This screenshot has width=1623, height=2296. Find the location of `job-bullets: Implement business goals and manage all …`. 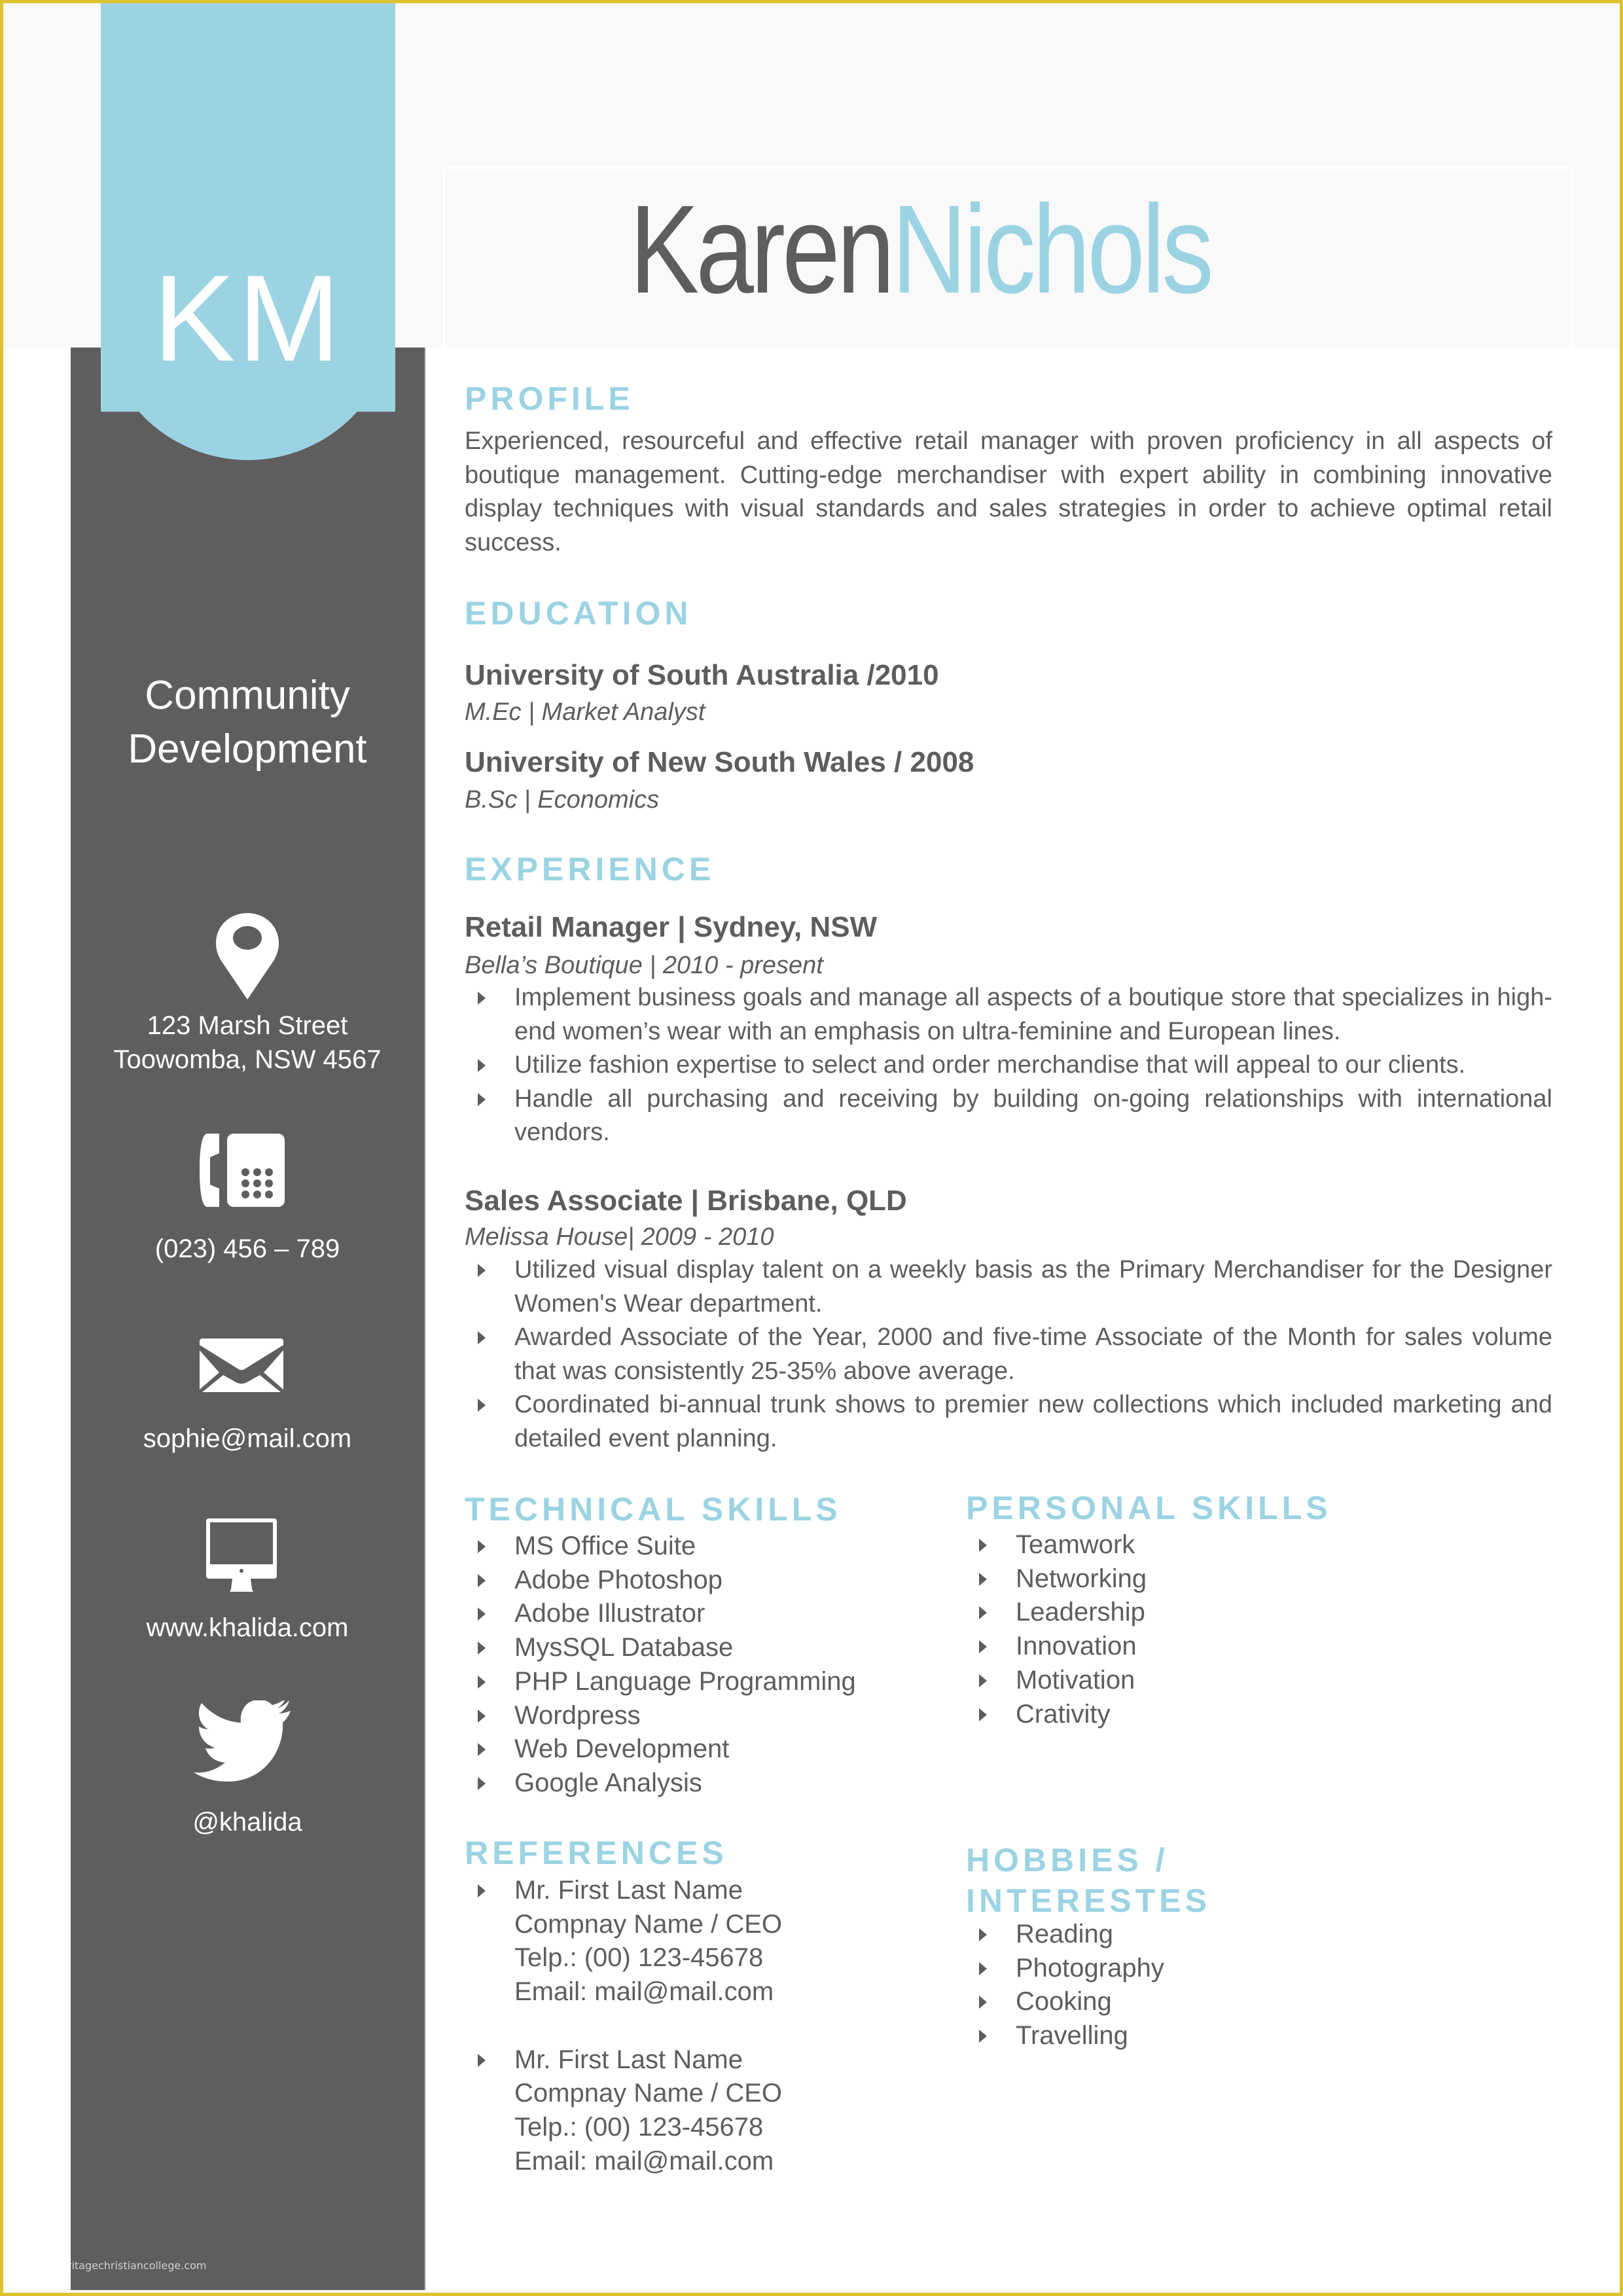

job-bullets: Implement business goals and manage all … is located at coordinates (1008, 1065).